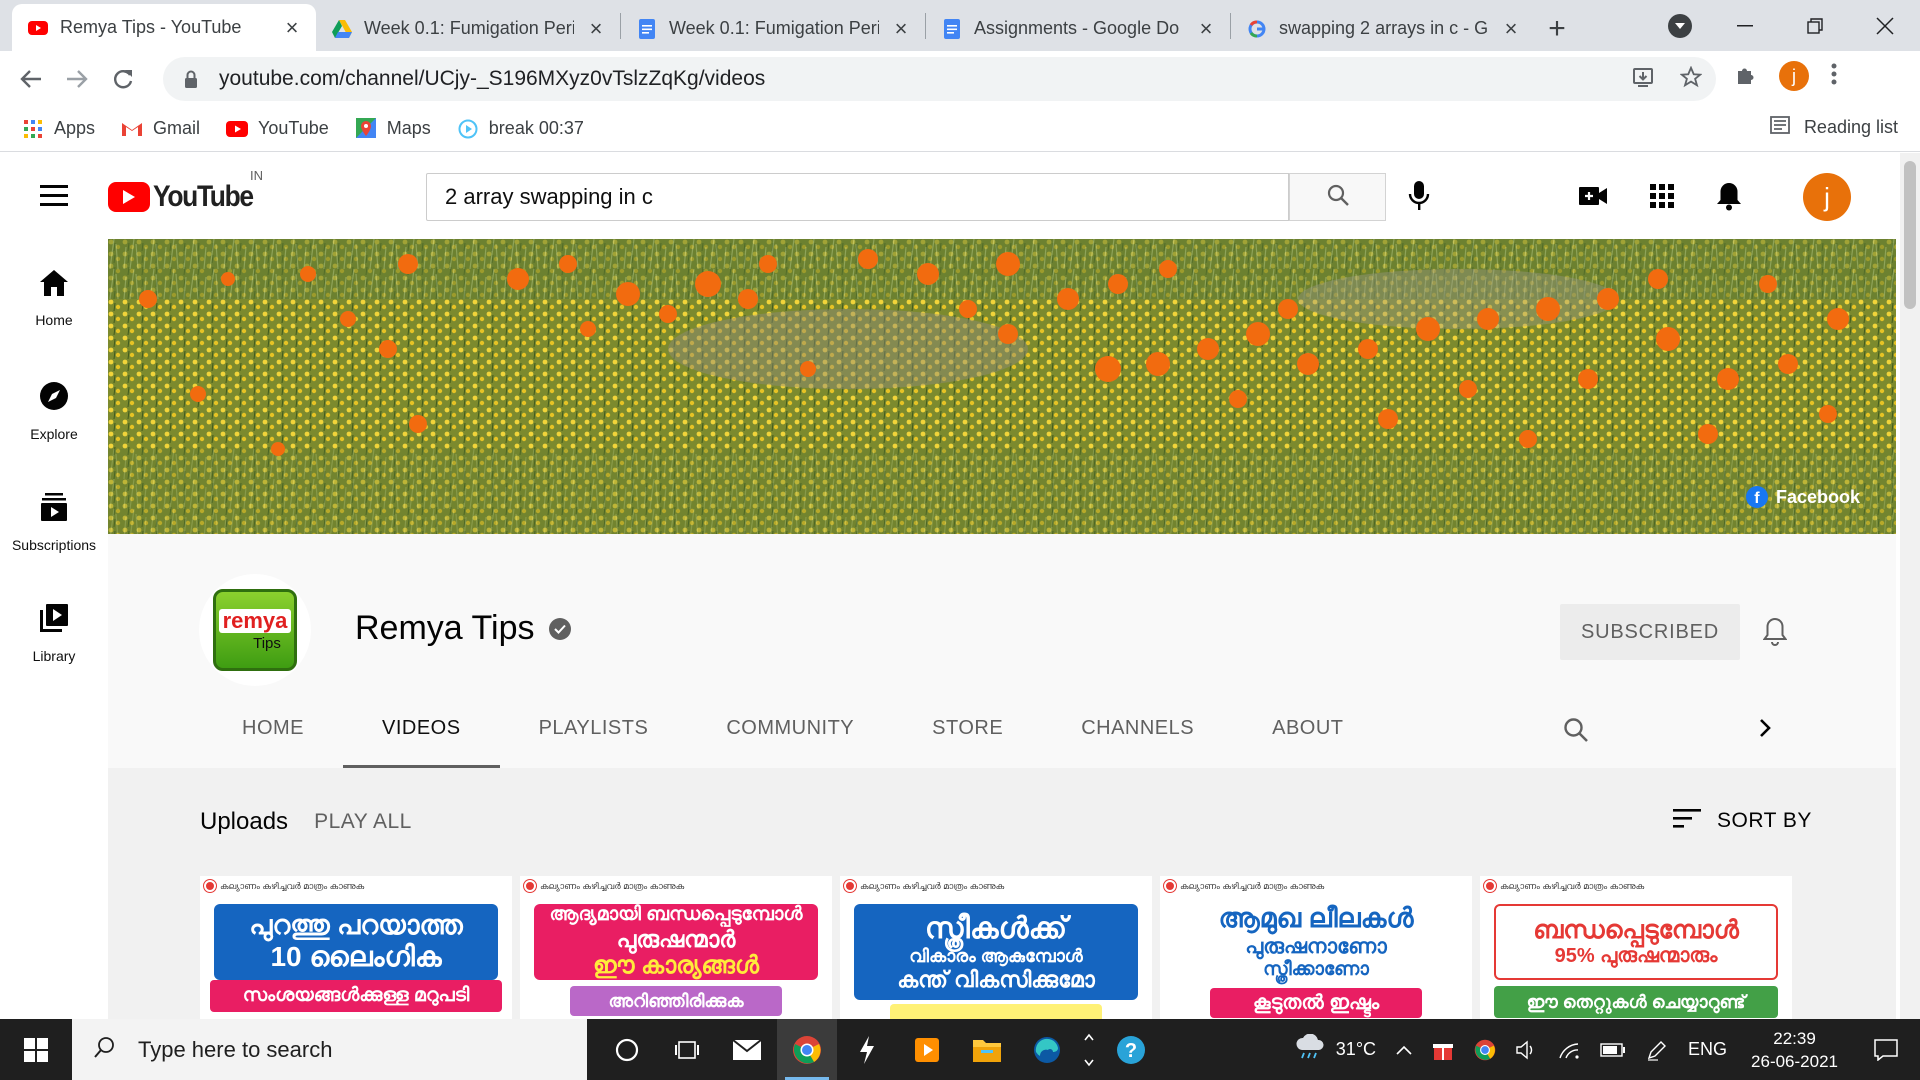  I want to click on chevron-right-icon, so click(1765, 730).